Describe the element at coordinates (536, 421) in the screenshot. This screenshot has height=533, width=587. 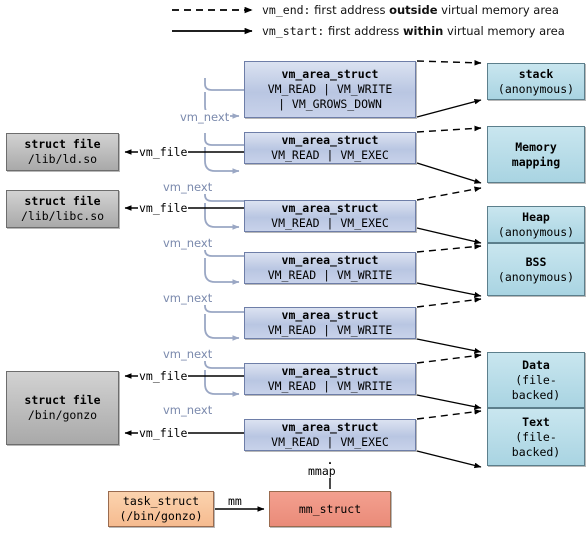
I see `region-name: Text` at that location.